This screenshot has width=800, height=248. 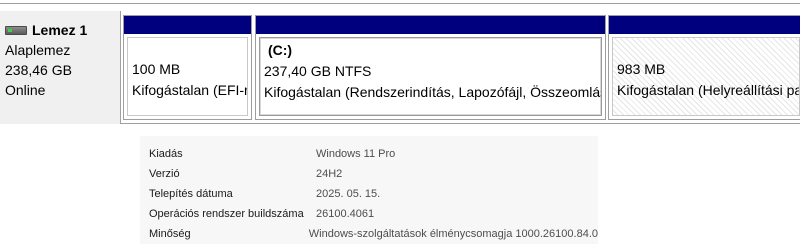 I want to click on spec-key: Operációs rendszer buildszáma, so click(x=226, y=214).